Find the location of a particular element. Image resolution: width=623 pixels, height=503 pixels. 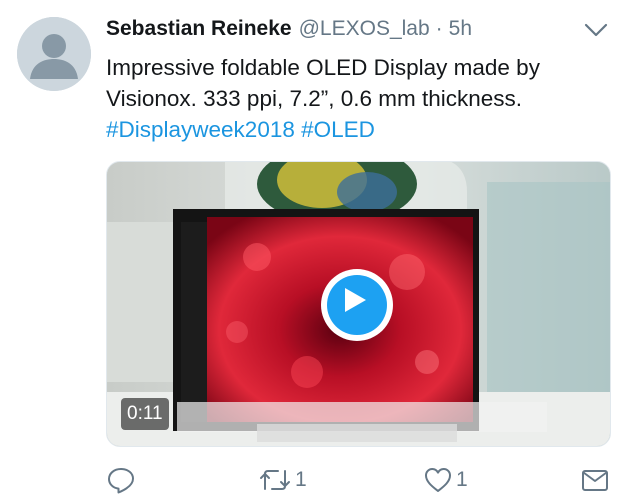

tweet-text-line: Impressive foldable OLED Display made by is located at coordinates (323, 67).